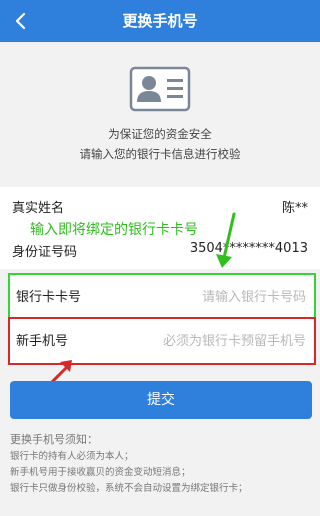  What do you see at coordinates (160, 154) in the screenshot?
I see `notice-line-2: 请输入您的银行卡信息进行校验` at bounding box center [160, 154].